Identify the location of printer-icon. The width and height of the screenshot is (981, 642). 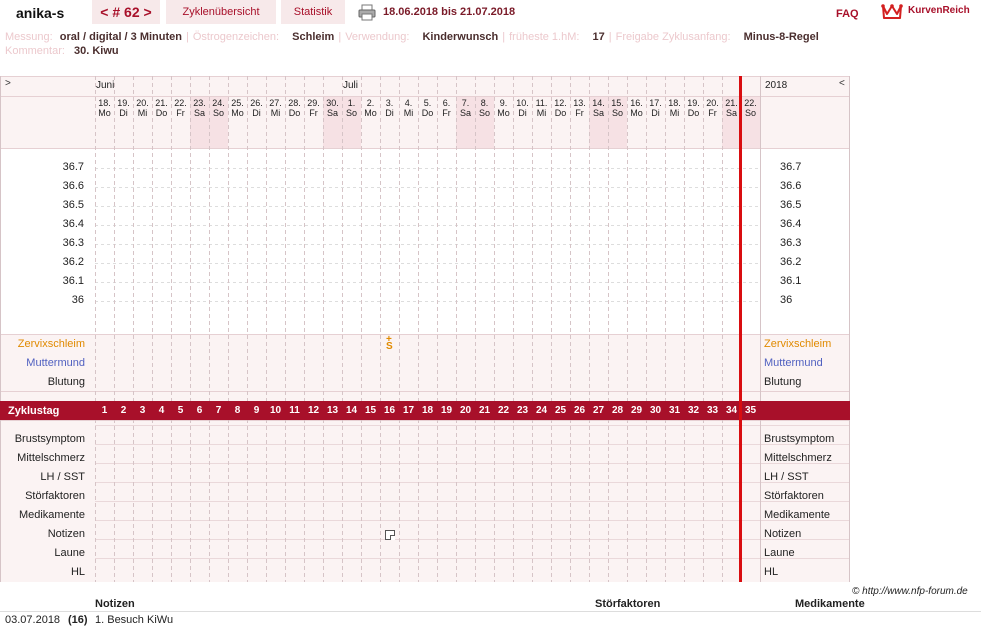
(367, 12).